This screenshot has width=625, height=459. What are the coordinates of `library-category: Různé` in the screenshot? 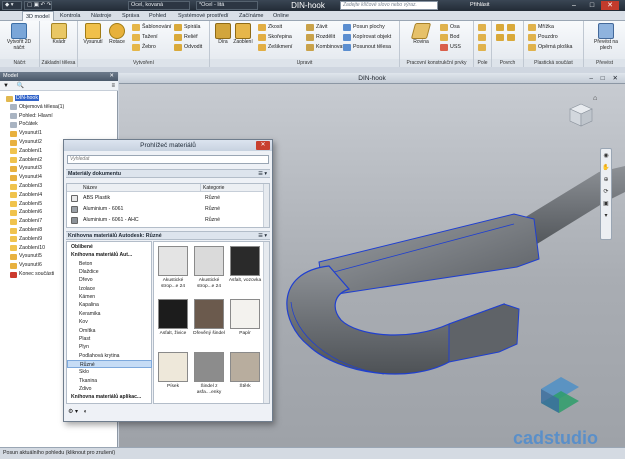 It's located at (109, 364).